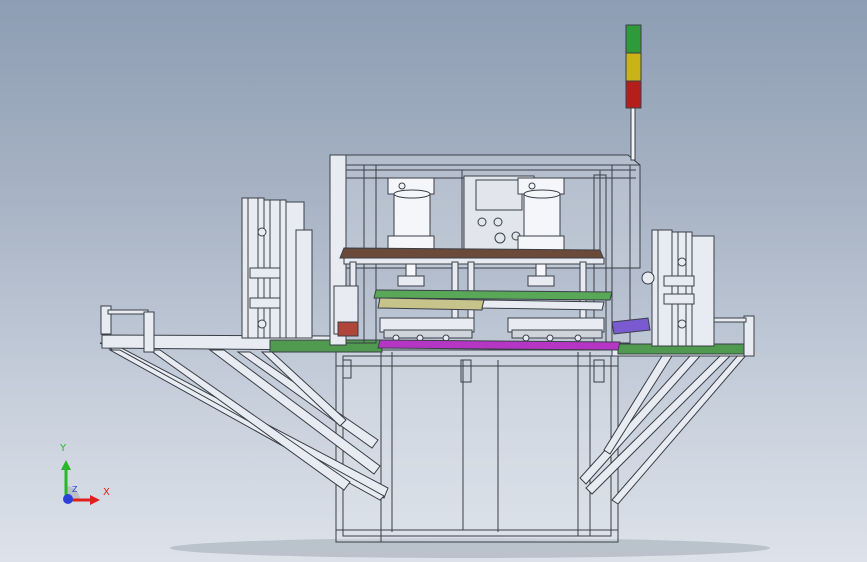 The width and height of the screenshot is (867, 562). What do you see at coordinates (75, 489) in the screenshot?
I see `triad-z-label: Z` at bounding box center [75, 489].